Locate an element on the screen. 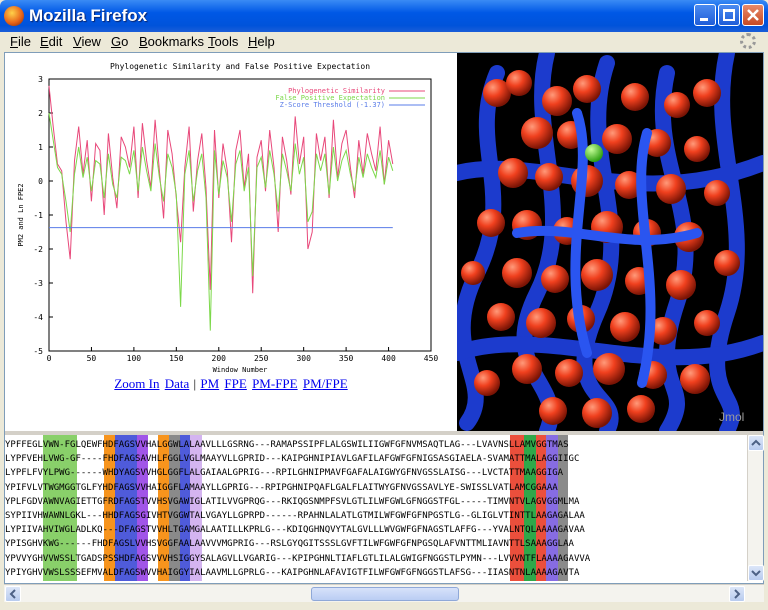 This screenshot has width=768, height=610. y-tick-label: -3 is located at coordinates (38, 283).